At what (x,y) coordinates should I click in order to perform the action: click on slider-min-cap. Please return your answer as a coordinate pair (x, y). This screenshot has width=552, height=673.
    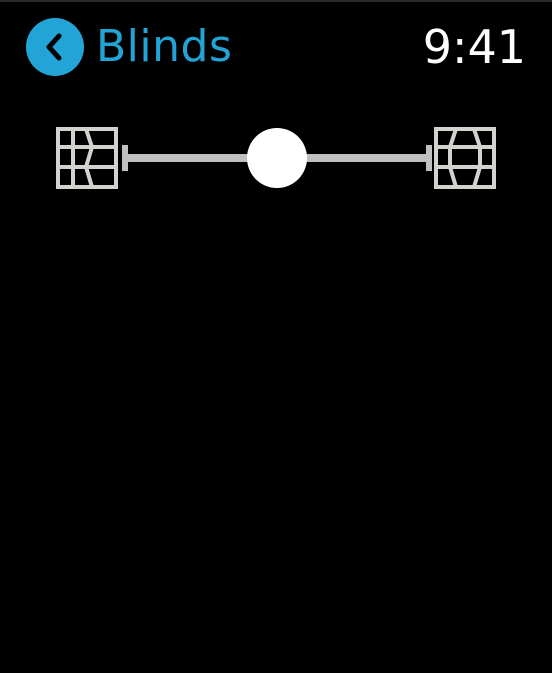
    Looking at the image, I should click on (125, 158).